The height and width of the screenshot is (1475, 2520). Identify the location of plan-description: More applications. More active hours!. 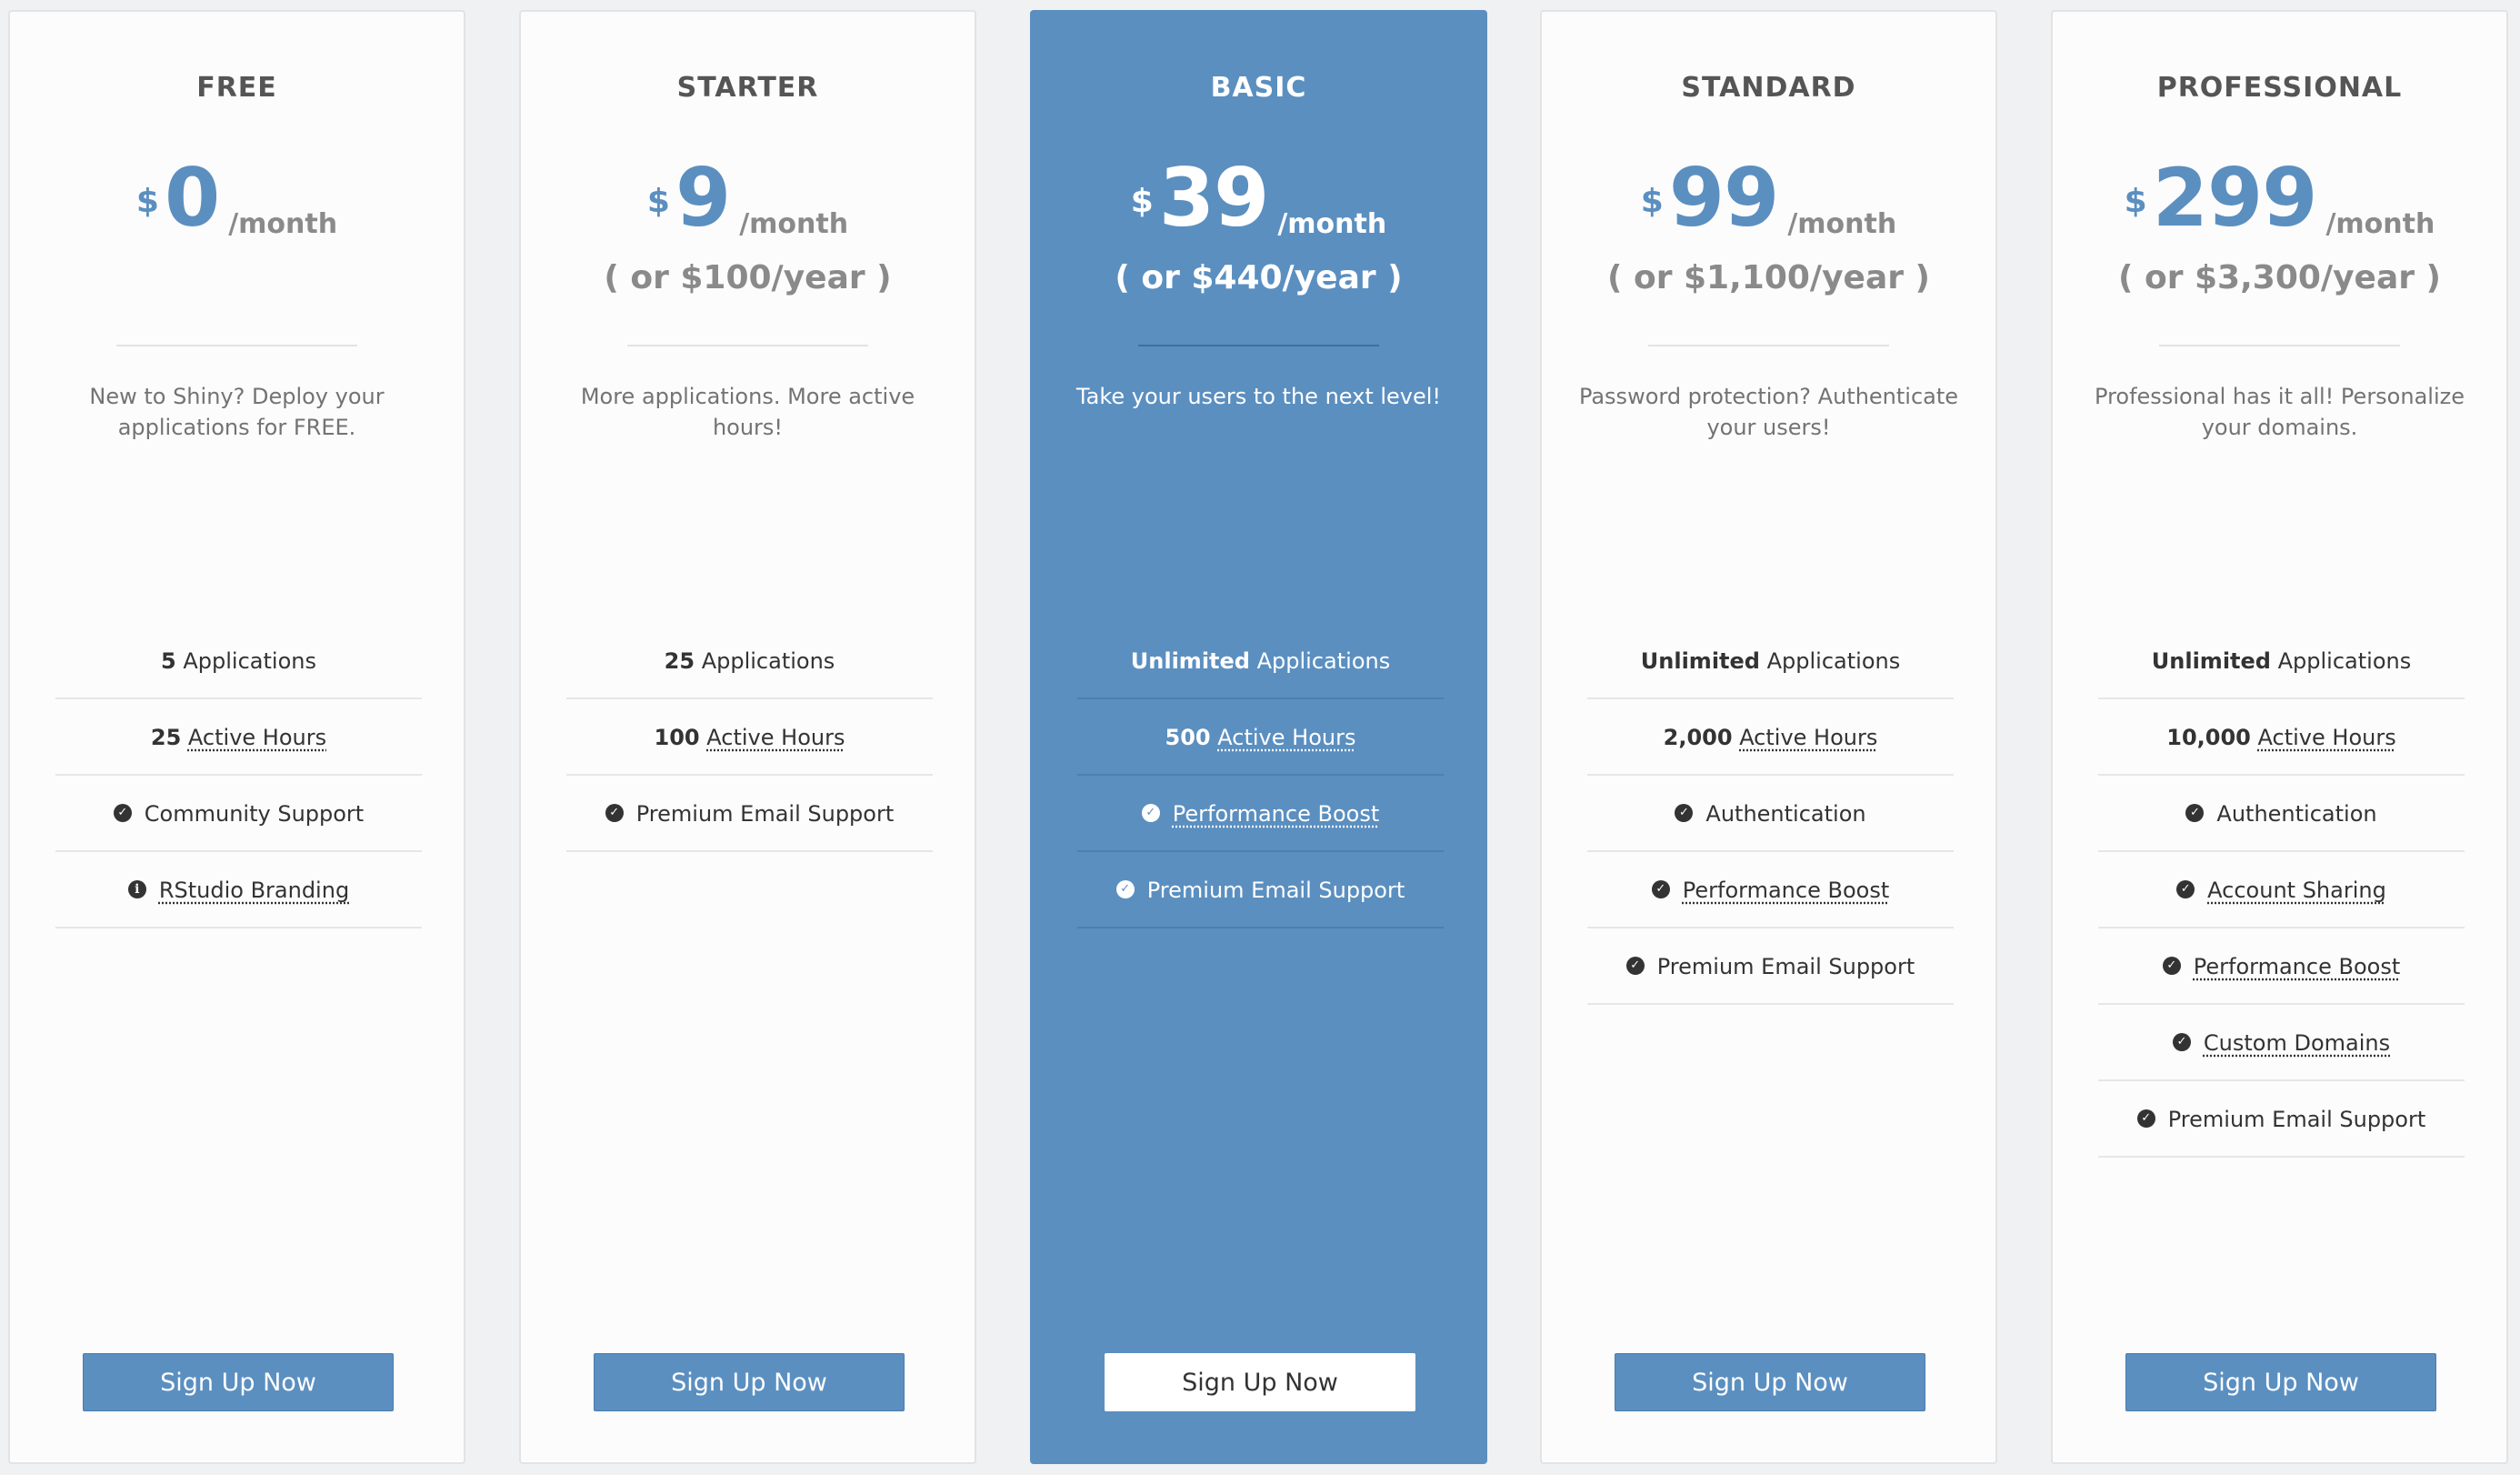
(748, 412).